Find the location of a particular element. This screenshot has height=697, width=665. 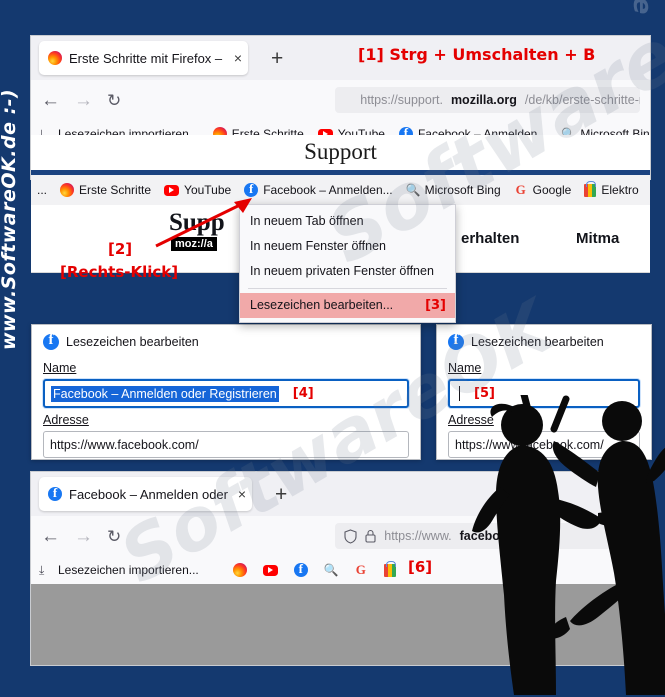

browser-tab-getting-started: Erste Schritte mit Firefox – Überb × is located at coordinates (143, 58).